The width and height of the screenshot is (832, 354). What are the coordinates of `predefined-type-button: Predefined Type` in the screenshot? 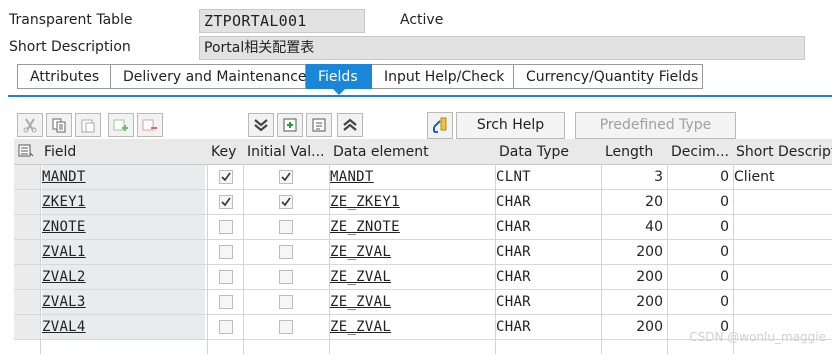 It's located at (655, 125).